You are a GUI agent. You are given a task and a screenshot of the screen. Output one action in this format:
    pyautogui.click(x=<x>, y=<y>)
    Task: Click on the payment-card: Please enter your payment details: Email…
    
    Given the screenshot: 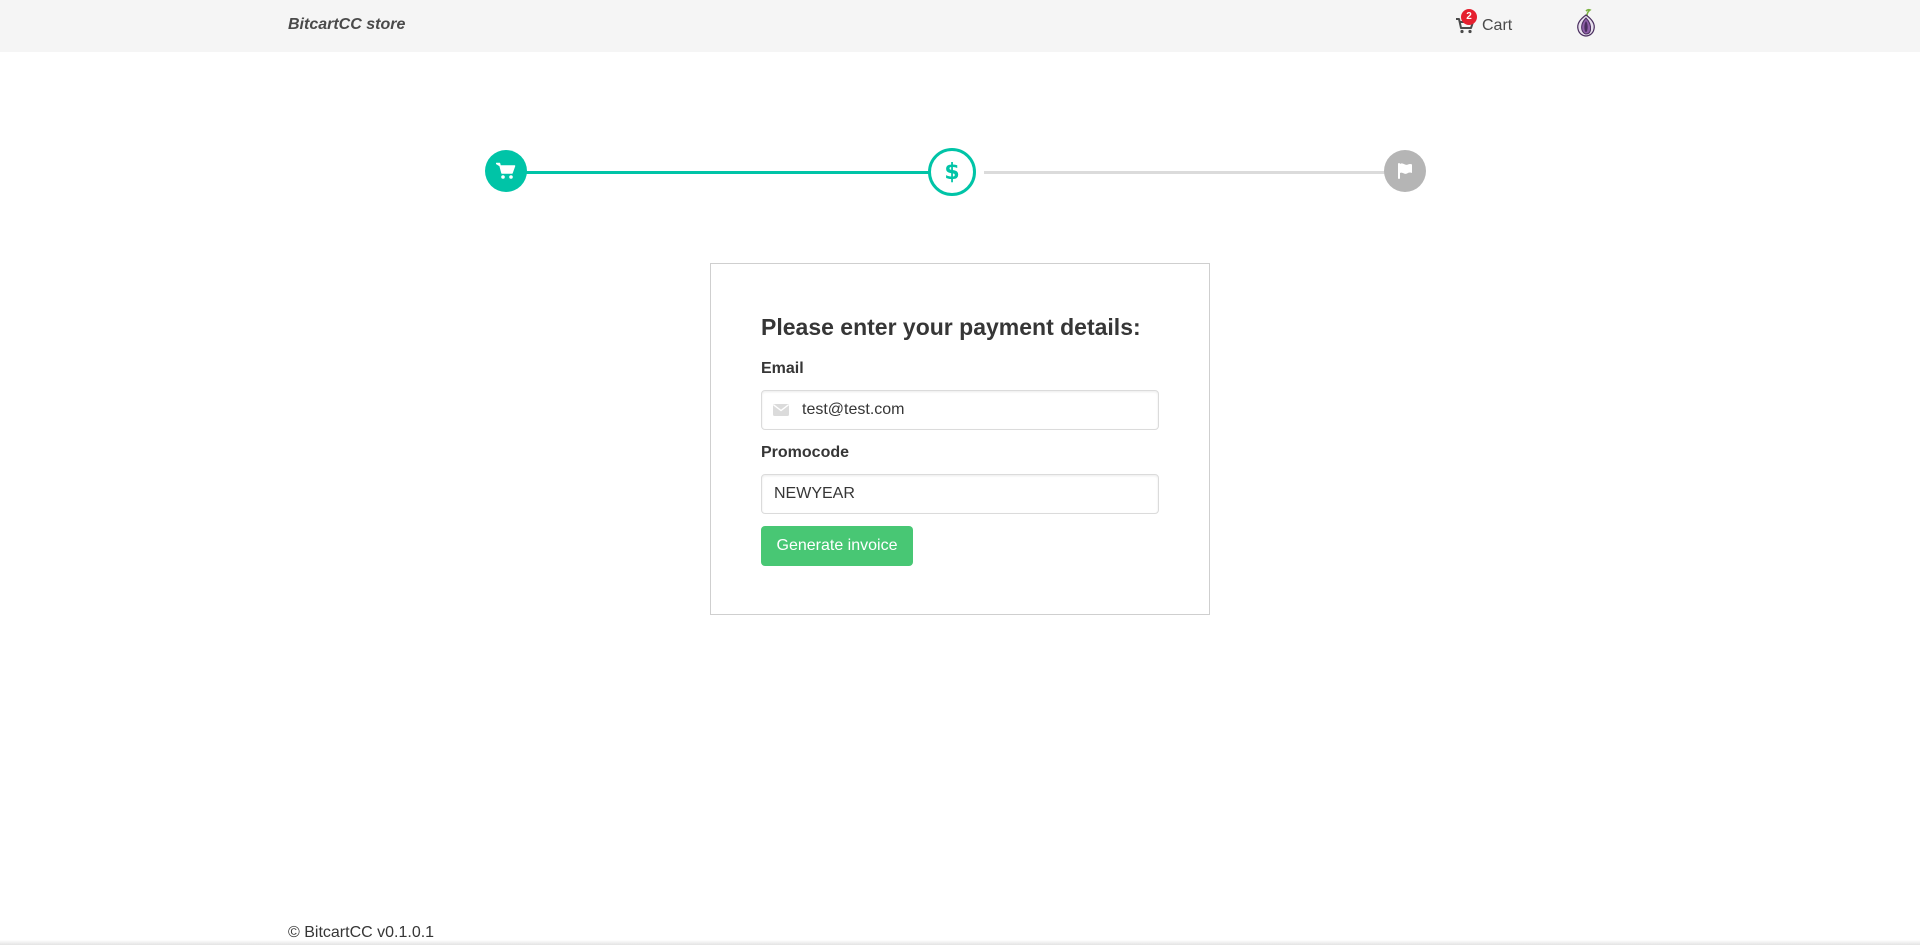 What is the action you would take?
    pyautogui.click(x=960, y=439)
    